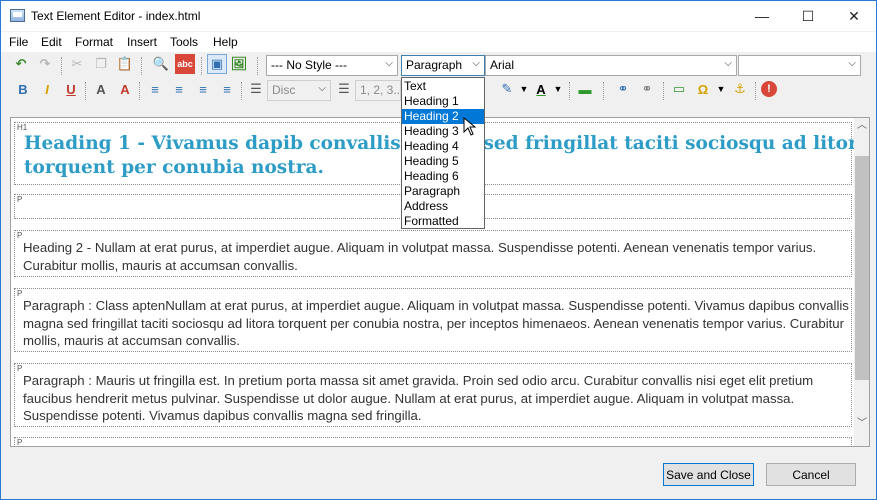  What do you see at coordinates (862, 268) in the screenshot?
I see `scrollbar-thumb` at bounding box center [862, 268].